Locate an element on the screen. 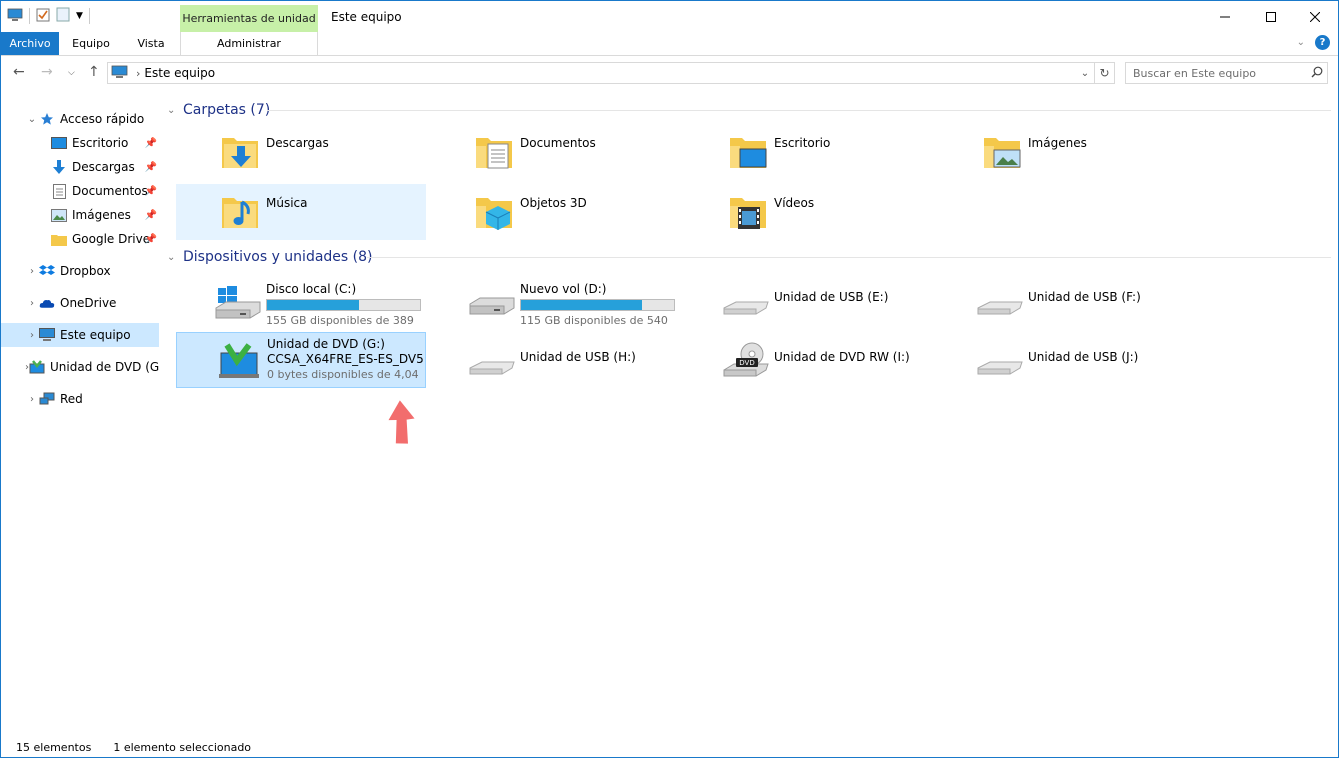 The height and width of the screenshot is (758, 1339). minimize-button is located at coordinates (1225, 16).